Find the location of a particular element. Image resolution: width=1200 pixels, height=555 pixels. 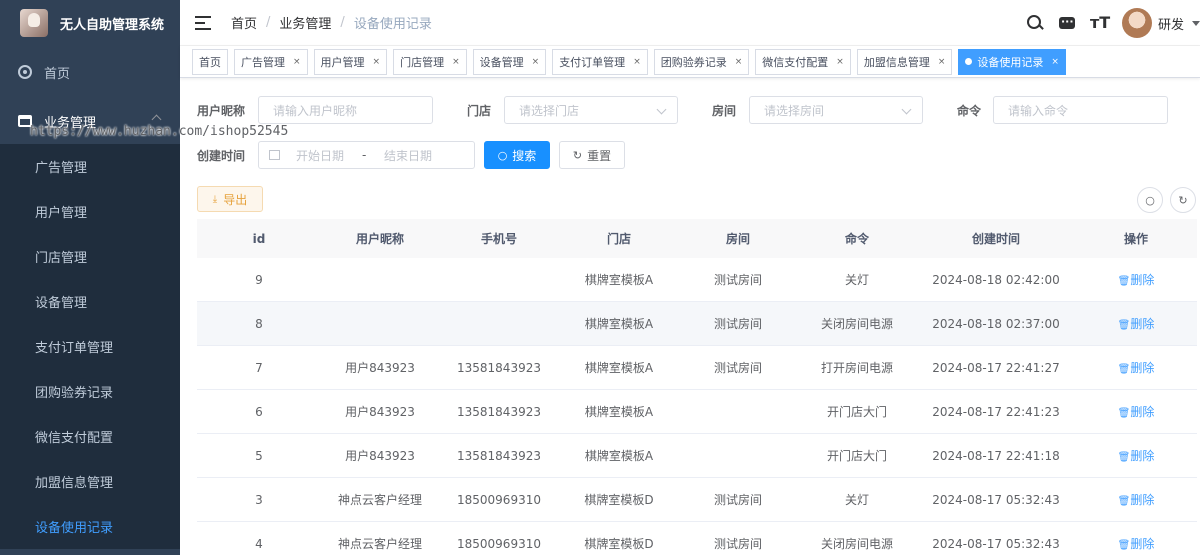

cell-store: 棋牌室模板A is located at coordinates (619, 324).